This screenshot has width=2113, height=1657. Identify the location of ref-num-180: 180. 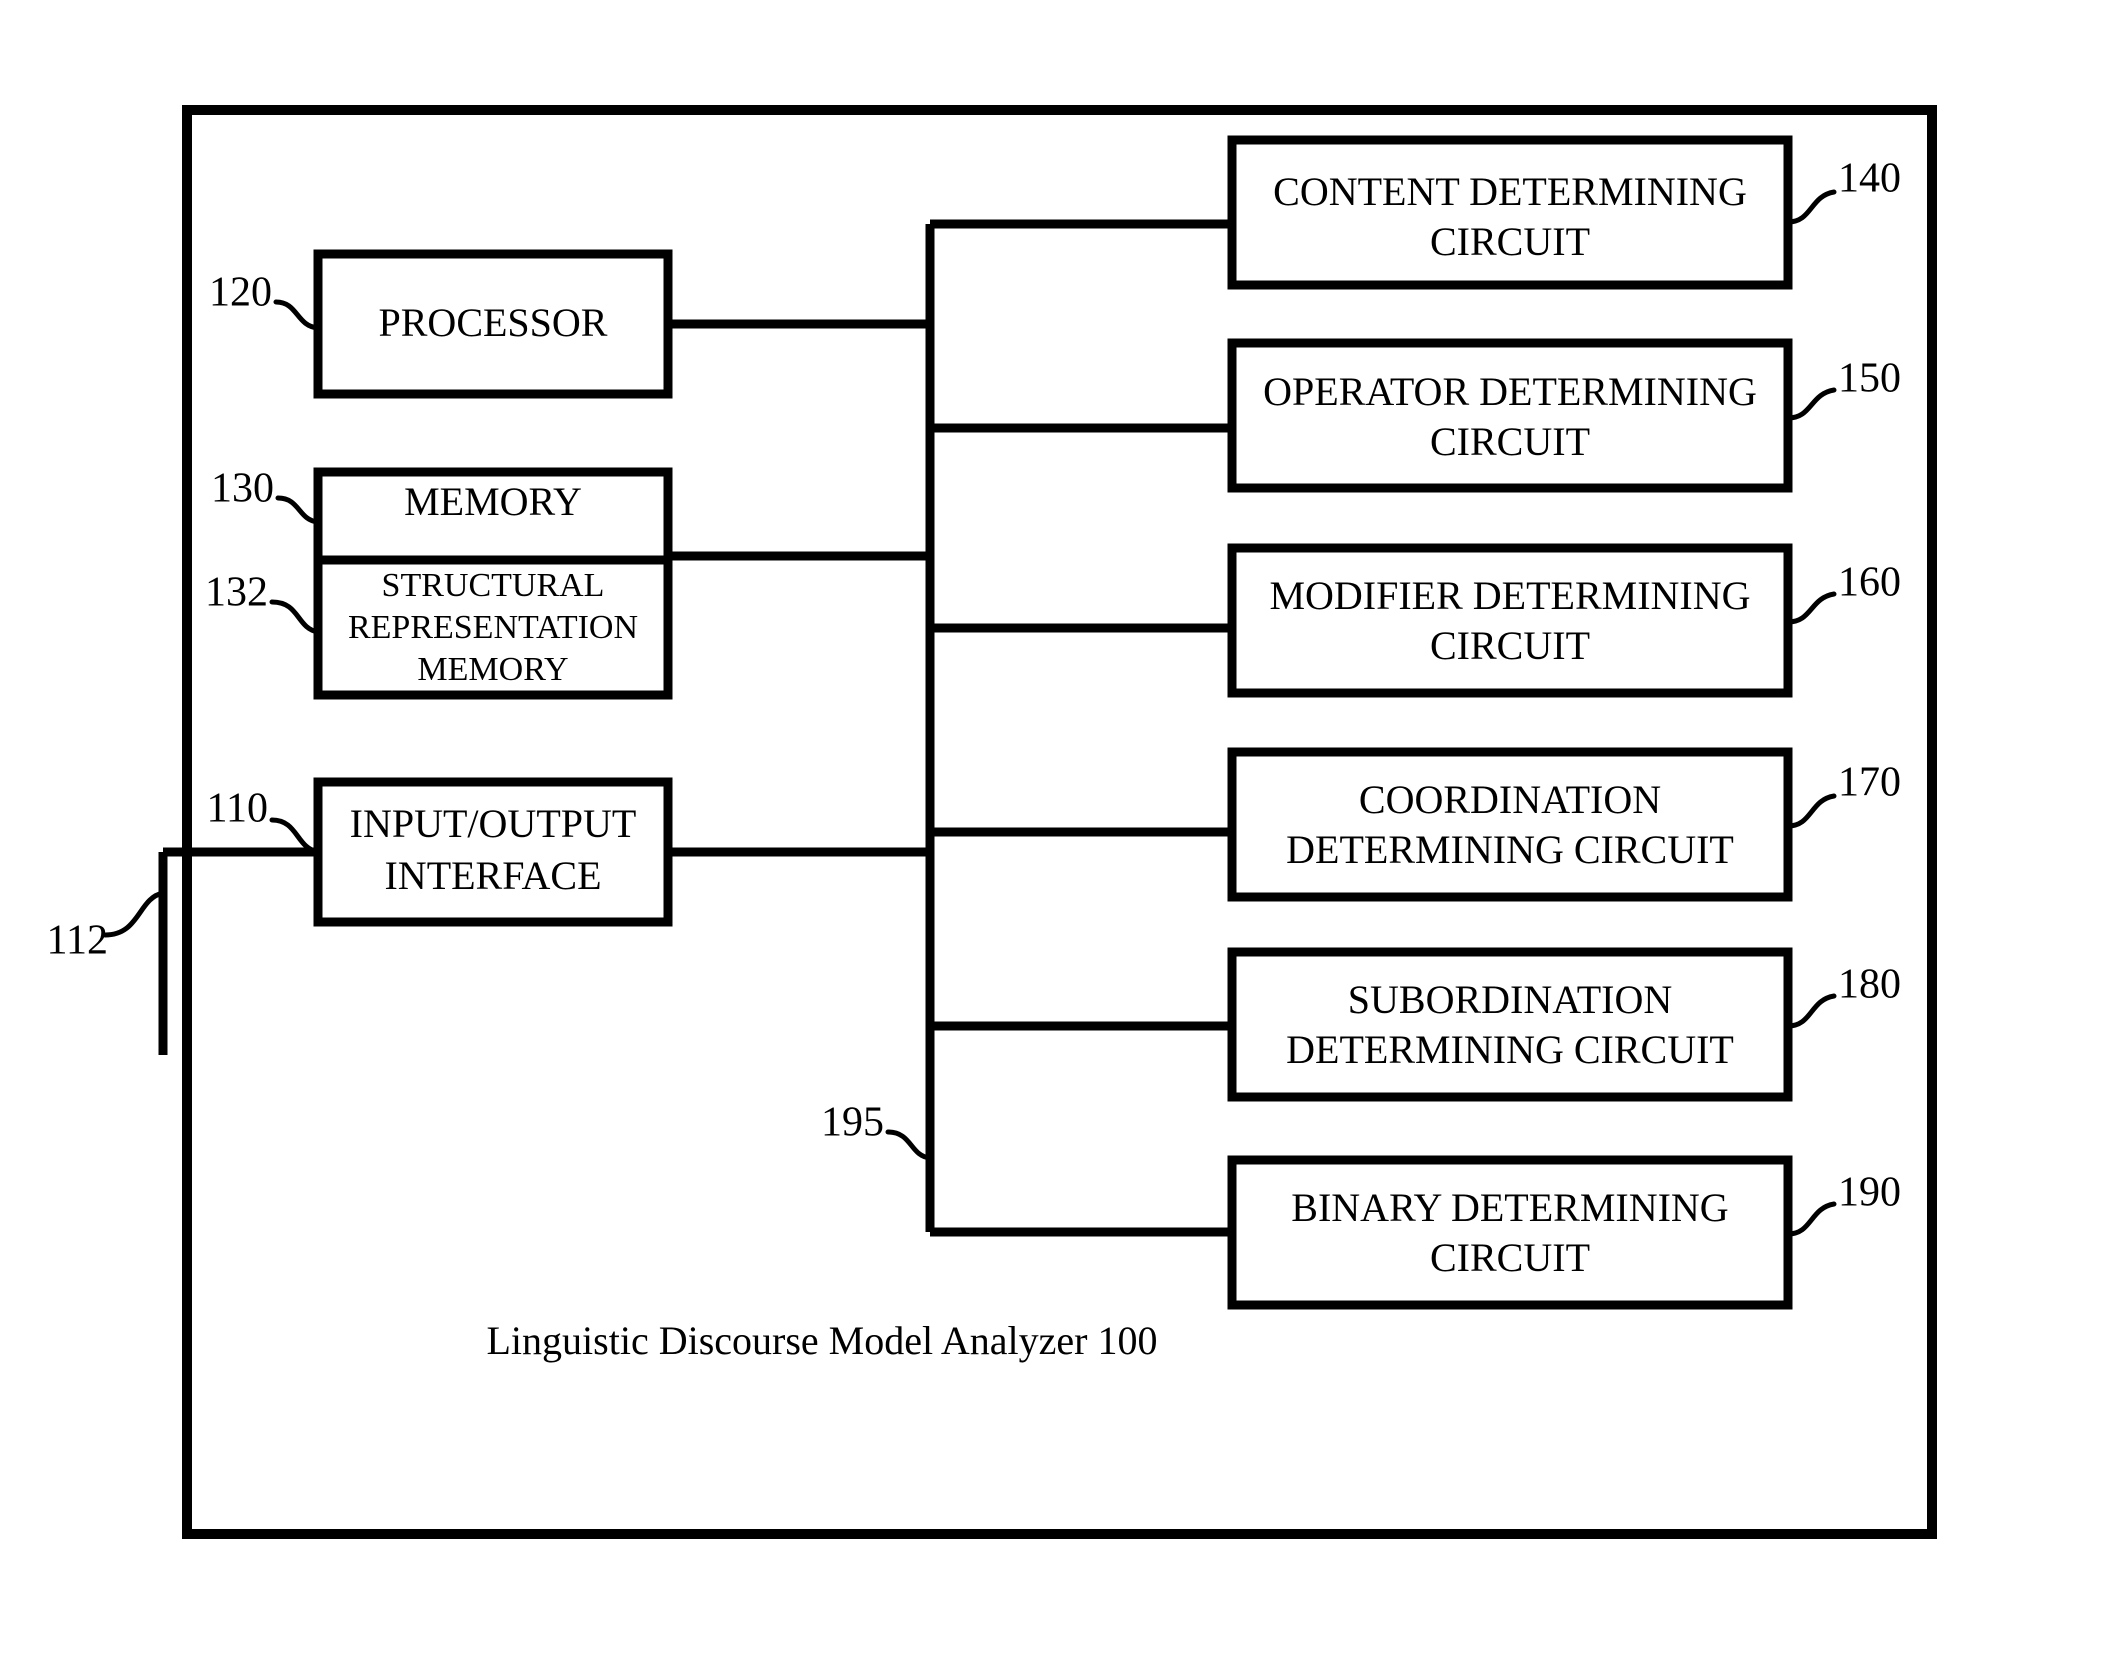
(1869, 985).